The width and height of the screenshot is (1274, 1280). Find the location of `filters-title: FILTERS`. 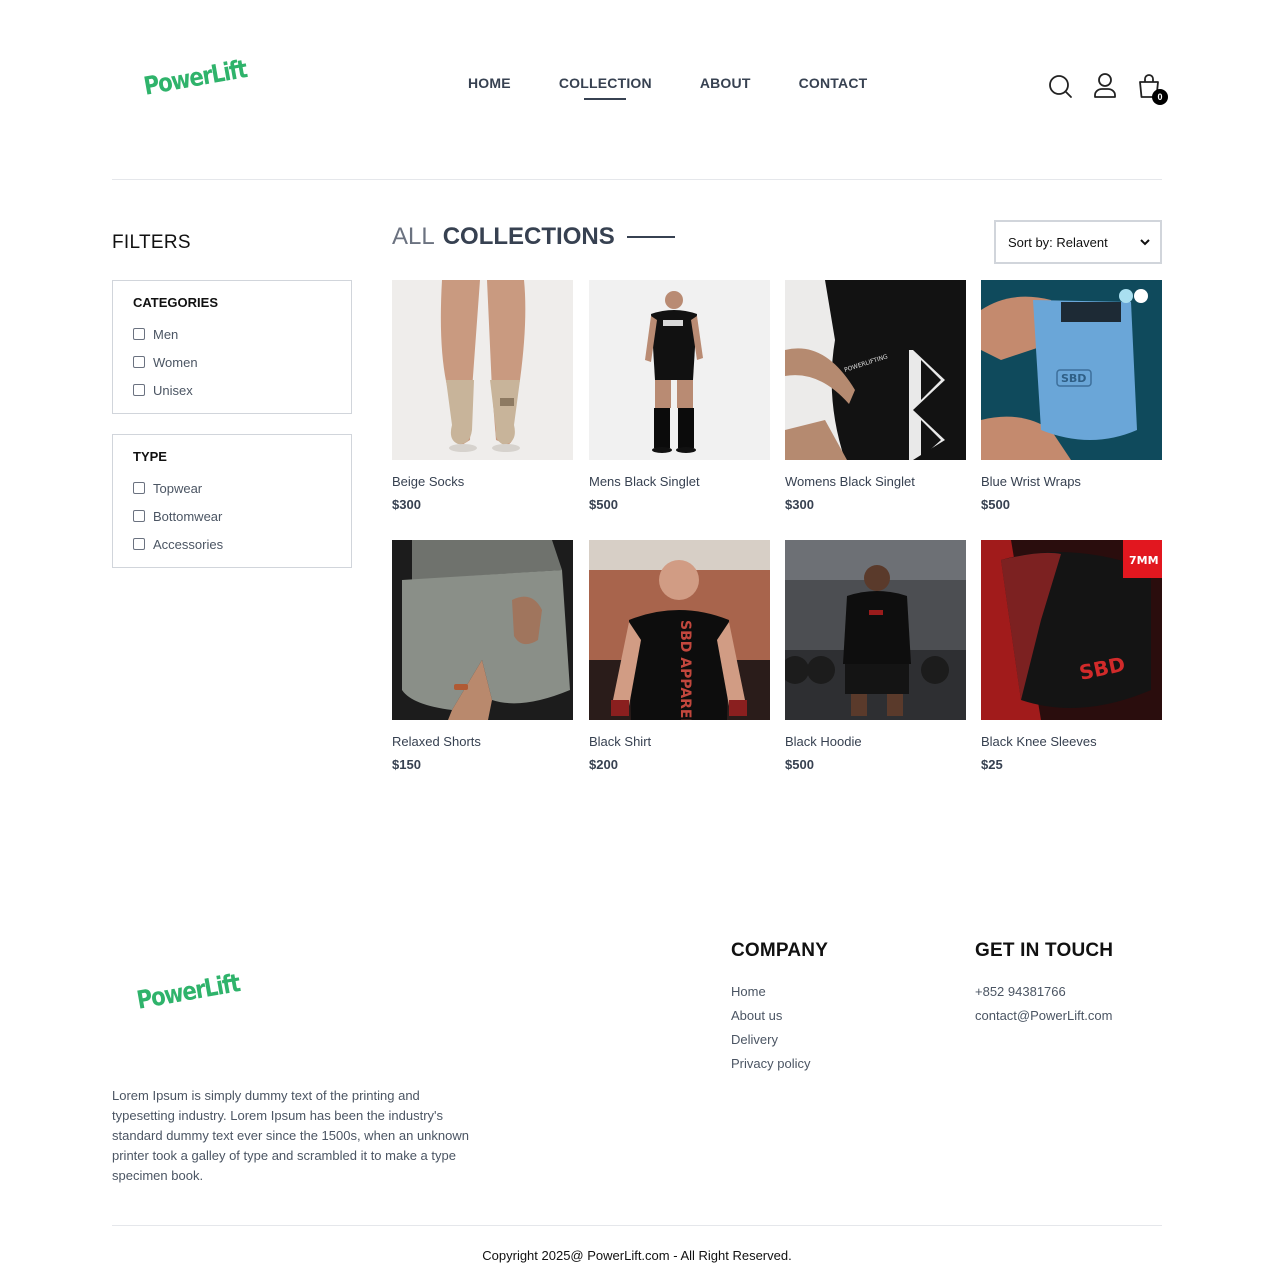

filters-title: FILTERS is located at coordinates (151, 243).